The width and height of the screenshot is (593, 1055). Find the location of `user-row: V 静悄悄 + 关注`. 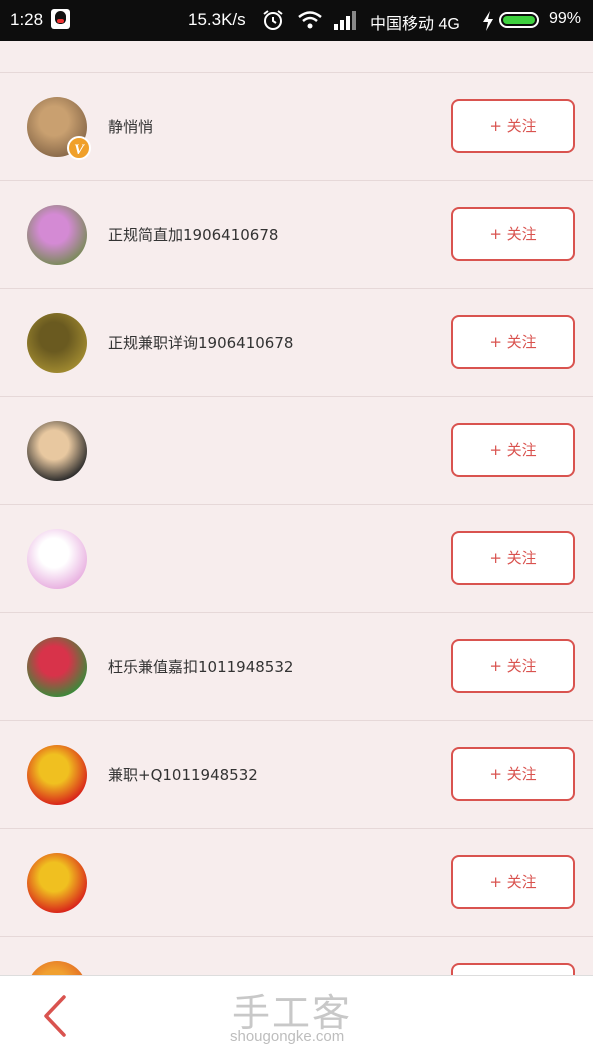

user-row: V 静悄悄 + 关注 is located at coordinates (296, 127).